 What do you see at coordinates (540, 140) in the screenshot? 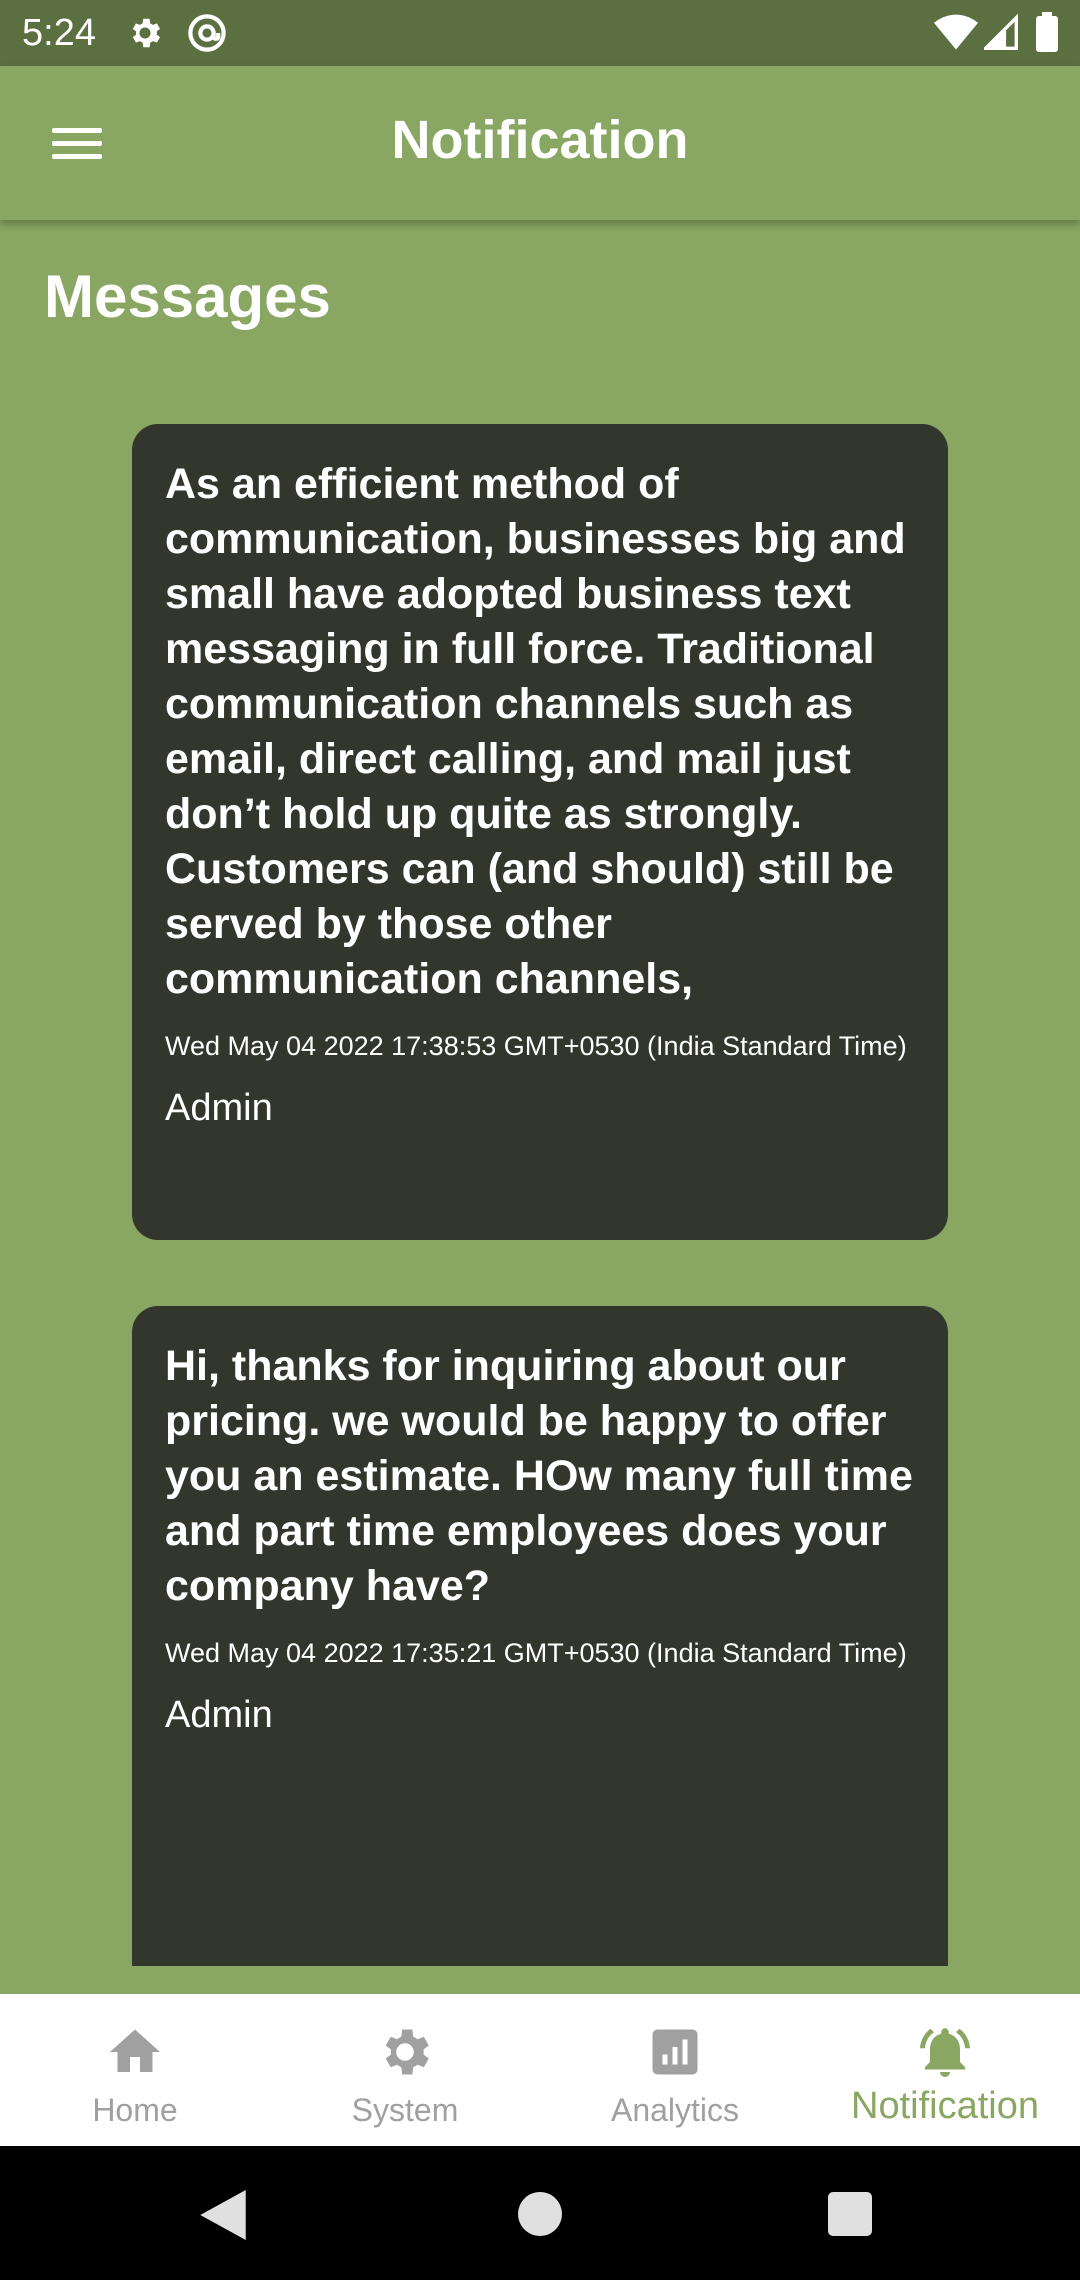
I see `page-title: Notification` at bounding box center [540, 140].